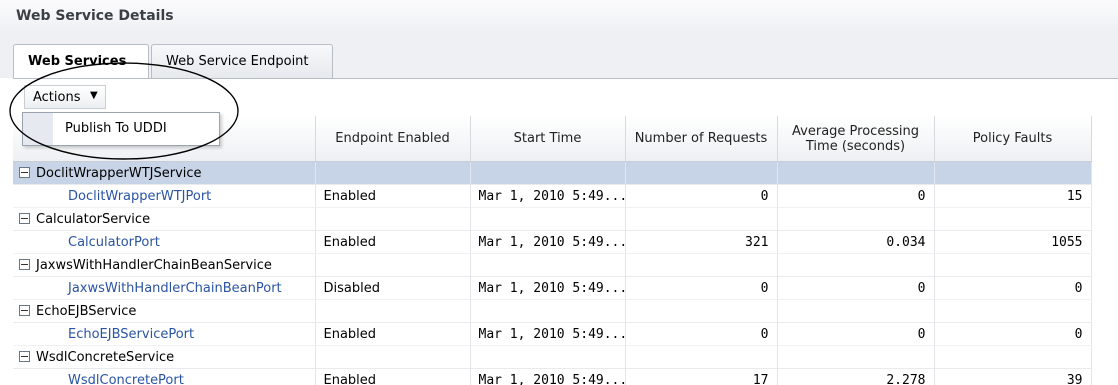  I want to click on tab-web-services: Web Services, so click(81, 61).